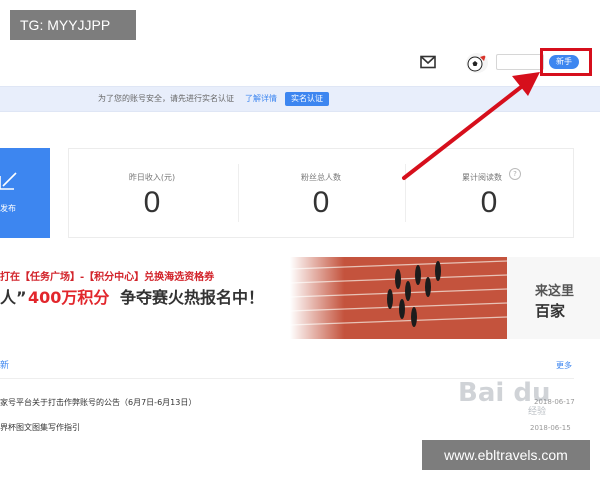 The width and height of the screenshot is (600, 480). I want to click on stat-label-reads: 累计阅读数, so click(482, 177).